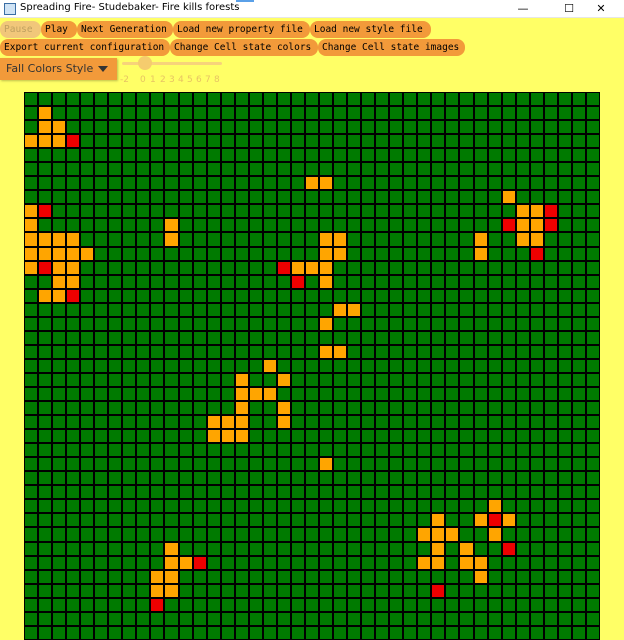 This screenshot has width=624, height=640. Describe the element at coordinates (172, 63) in the screenshot. I see `speed-slider-track` at that location.